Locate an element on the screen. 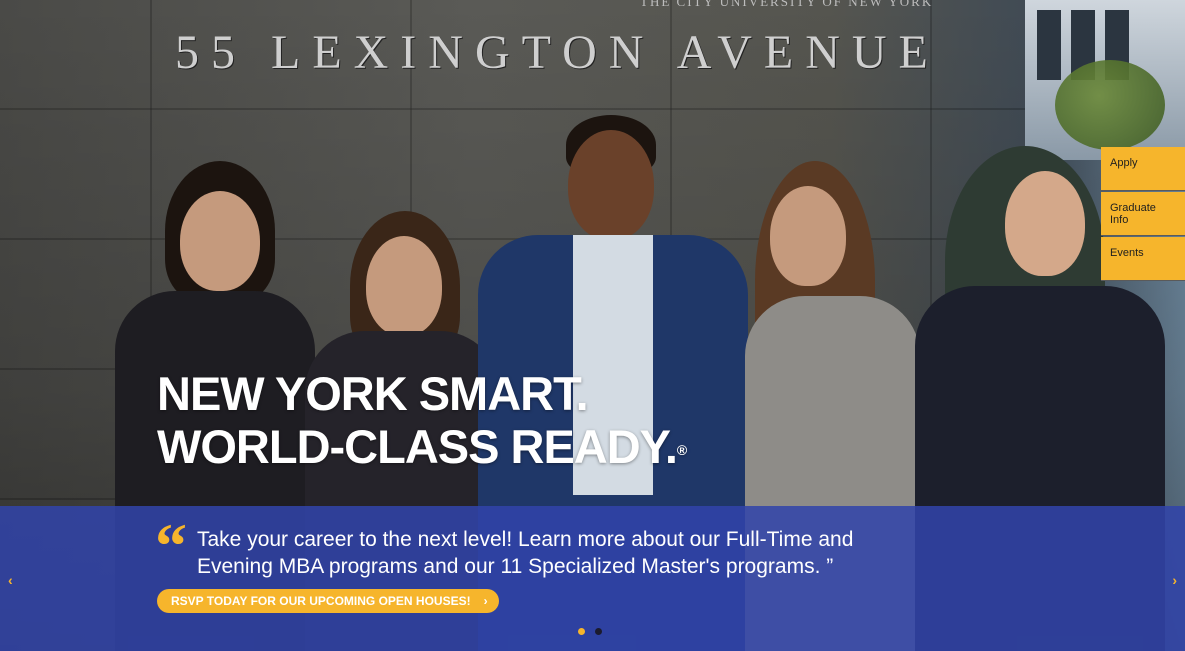 This screenshot has height=651, width=1185. quick-links-sidebar: Apply Graduate Info Events is located at coordinates (1143, 214).